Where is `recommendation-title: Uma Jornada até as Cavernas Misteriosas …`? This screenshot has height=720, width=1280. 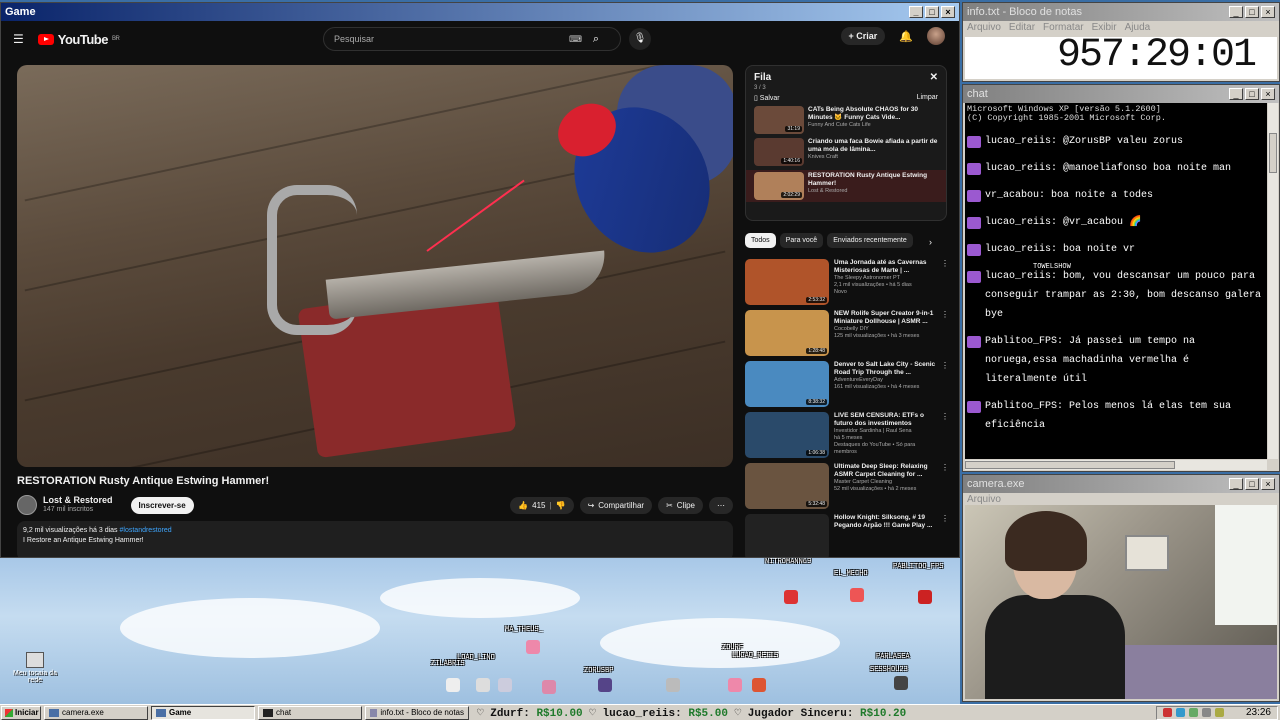
recommendation-title: Uma Jornada até as Cavernas Misteriosas … is located at coordinates (885, 267).